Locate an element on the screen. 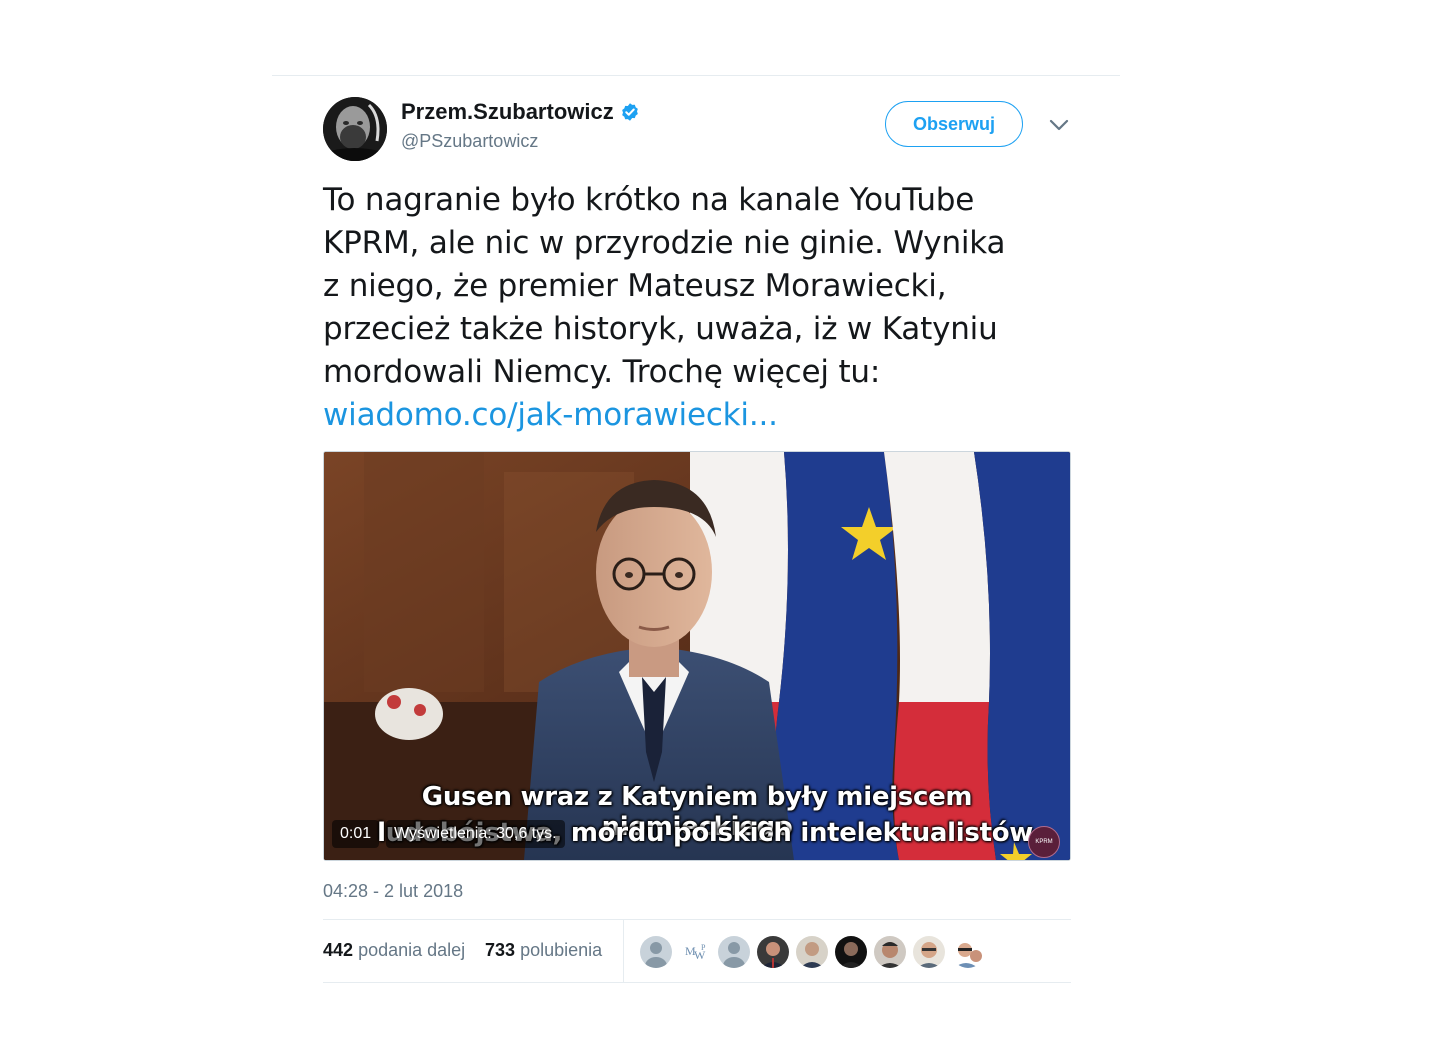 Image resolution: width=1435 pixels, height=1050 pixels. display-name: Przem.Szubartowicz is located at coordinates (507, 112).